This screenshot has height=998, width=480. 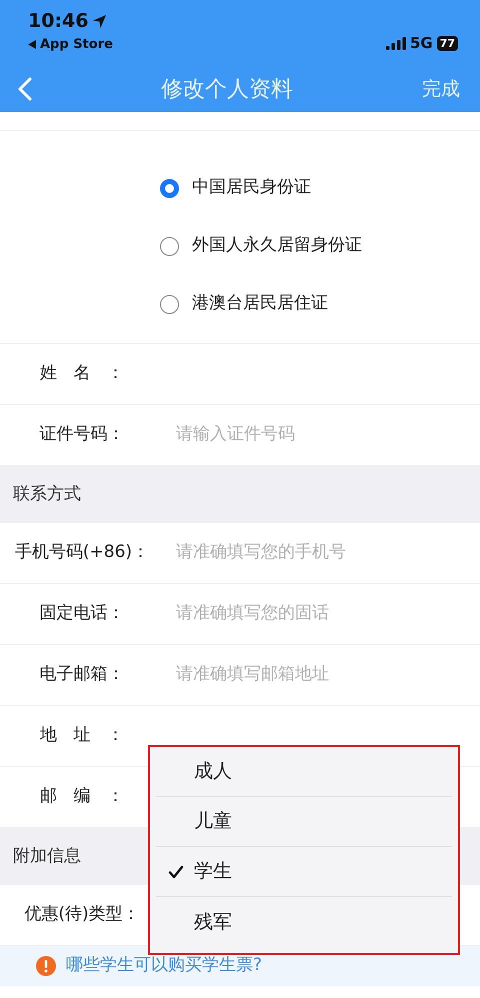 I want to click on signal-icon, so click(x=396, y=43).